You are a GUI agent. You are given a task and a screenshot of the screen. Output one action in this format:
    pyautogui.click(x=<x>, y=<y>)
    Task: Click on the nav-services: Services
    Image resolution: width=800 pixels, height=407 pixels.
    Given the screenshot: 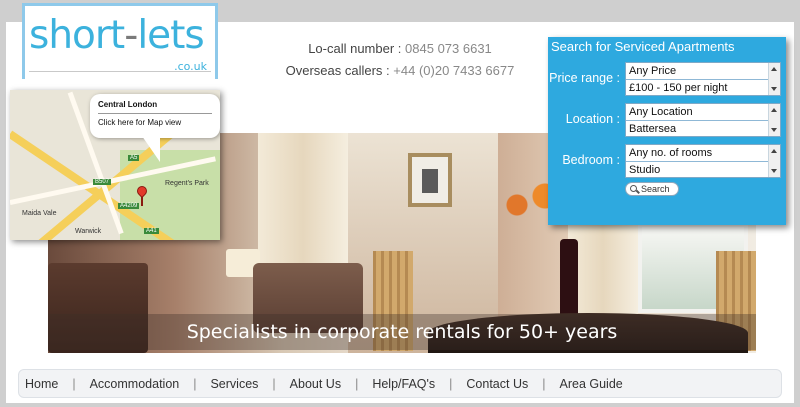 What is the action you would take?
    pyautogui.click(x=234, y=384)
    